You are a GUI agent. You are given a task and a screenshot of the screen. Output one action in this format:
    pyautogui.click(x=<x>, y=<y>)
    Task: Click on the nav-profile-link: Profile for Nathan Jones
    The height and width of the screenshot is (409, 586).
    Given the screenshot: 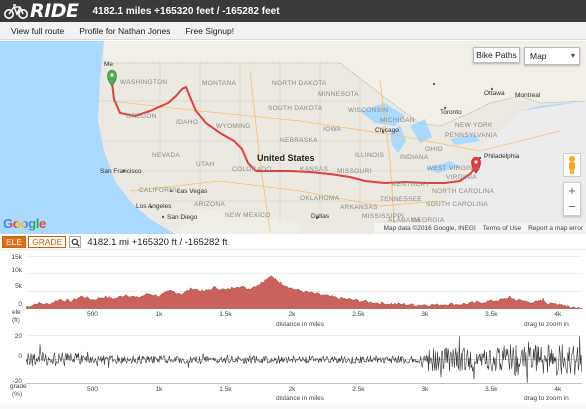 What is the action you would take?
    pyautogui.click(x=124, y=31)
    